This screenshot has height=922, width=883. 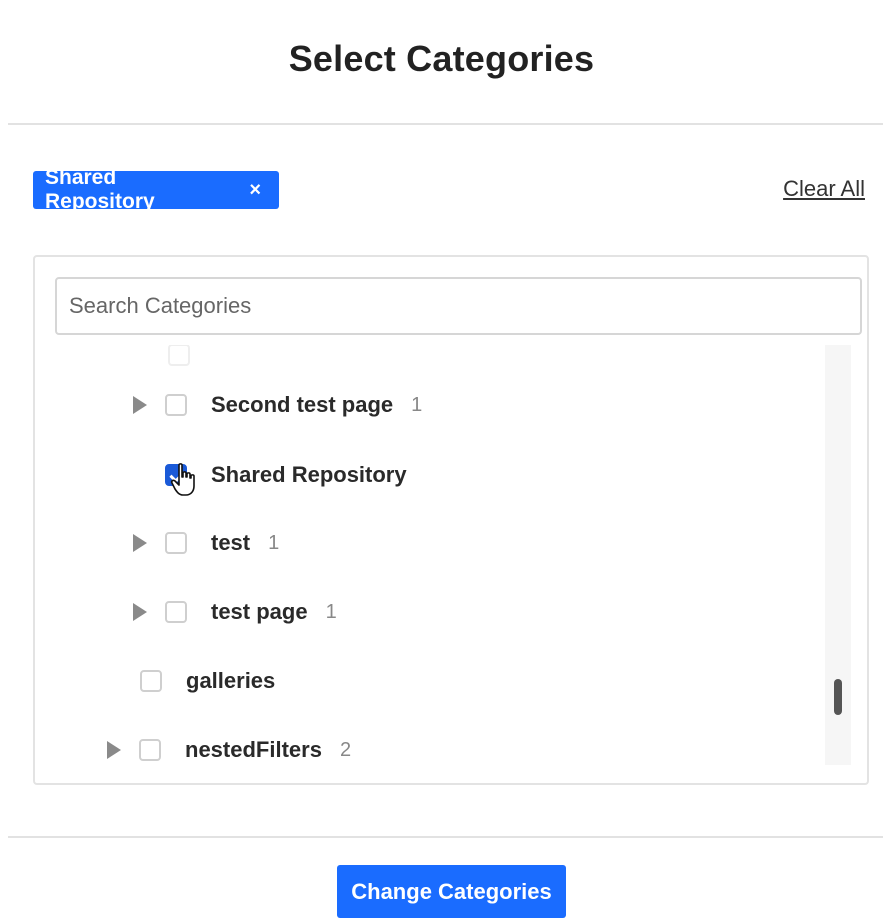 I want to click on tree-item-test-page: test page 1, so click(x=235, y=612).